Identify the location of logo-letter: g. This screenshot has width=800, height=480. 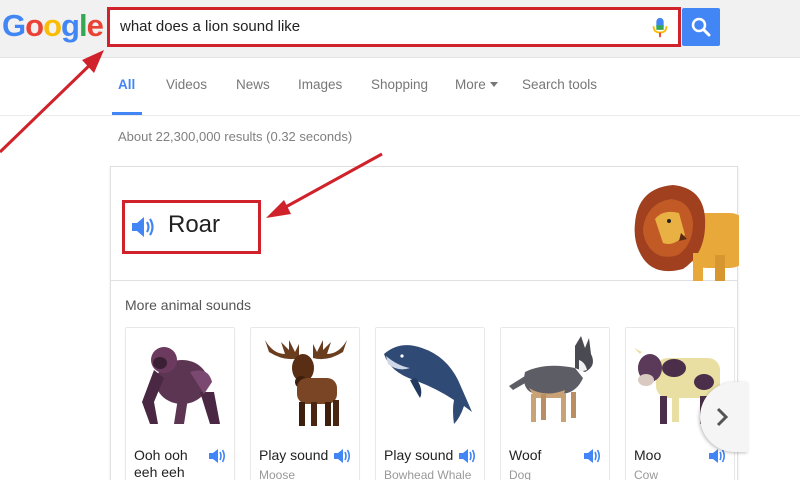
(70, 25).